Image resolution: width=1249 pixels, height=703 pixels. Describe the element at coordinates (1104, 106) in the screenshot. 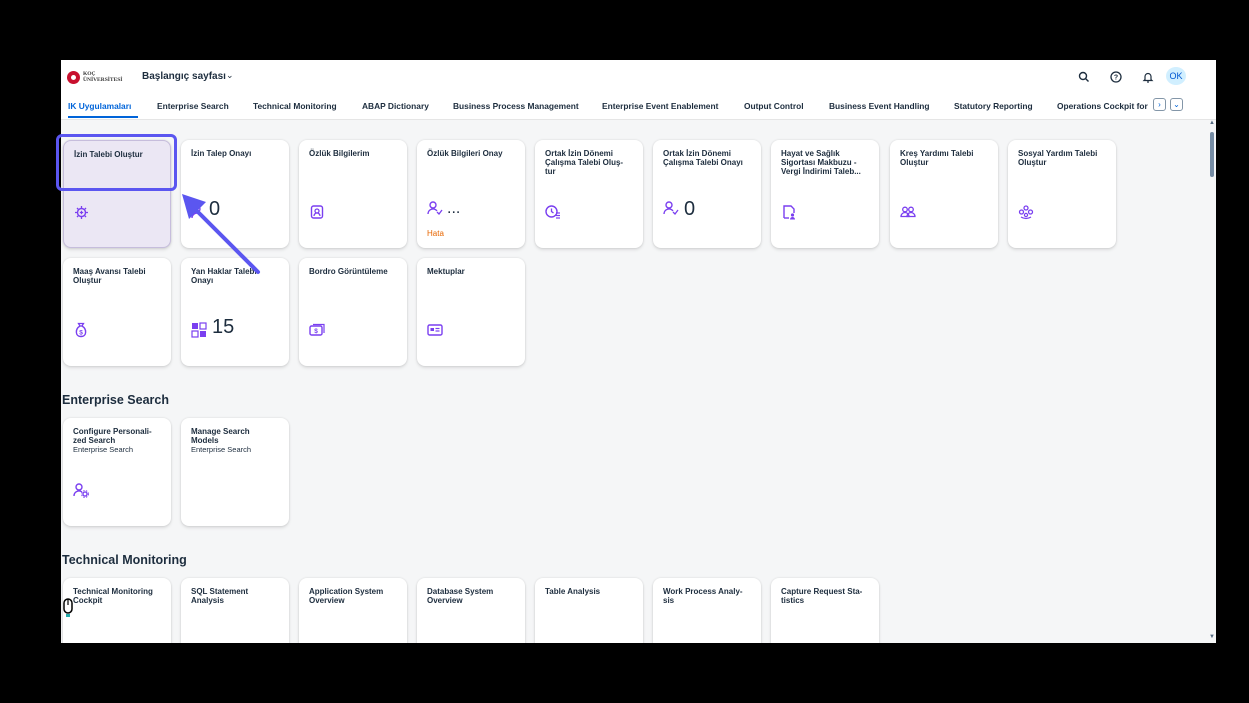

I see `tab-operations-cockpit: Operations Cockpit for` at that location.